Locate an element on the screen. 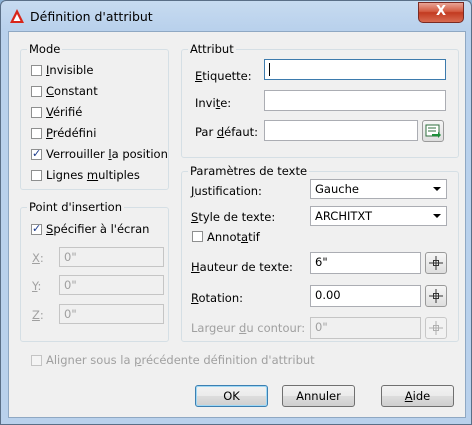  preset-checkbox is located at coordinates (36, 133).